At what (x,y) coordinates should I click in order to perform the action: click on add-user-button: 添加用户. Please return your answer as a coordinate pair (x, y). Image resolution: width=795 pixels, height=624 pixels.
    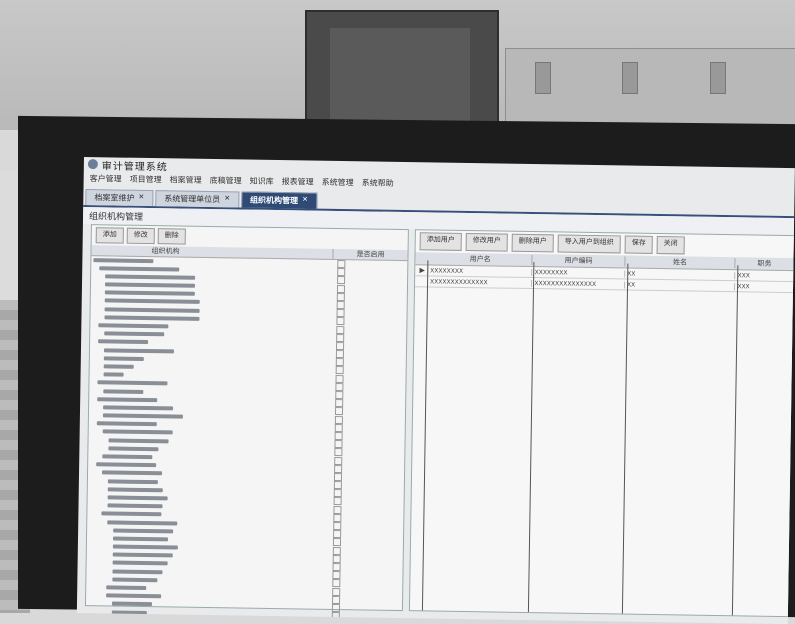
    Looking at the image, I should click on (441, 241).